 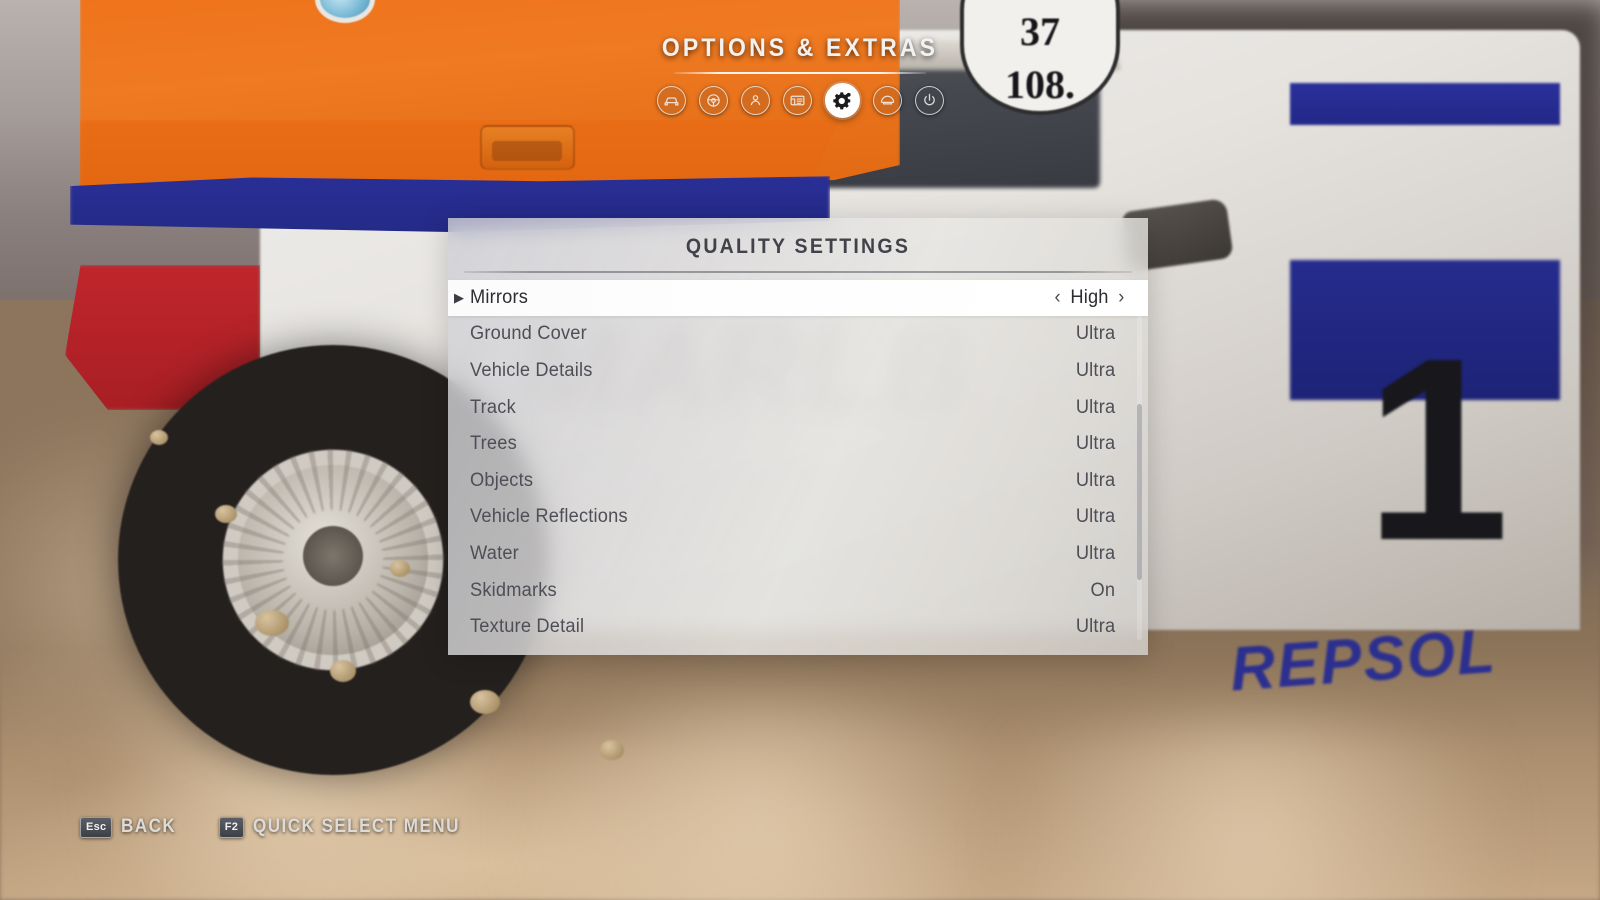 What do you see at coordinates (887, 100) in the screenshot?
I see `tab-helmet-icon` at bounding box center [887, 100].